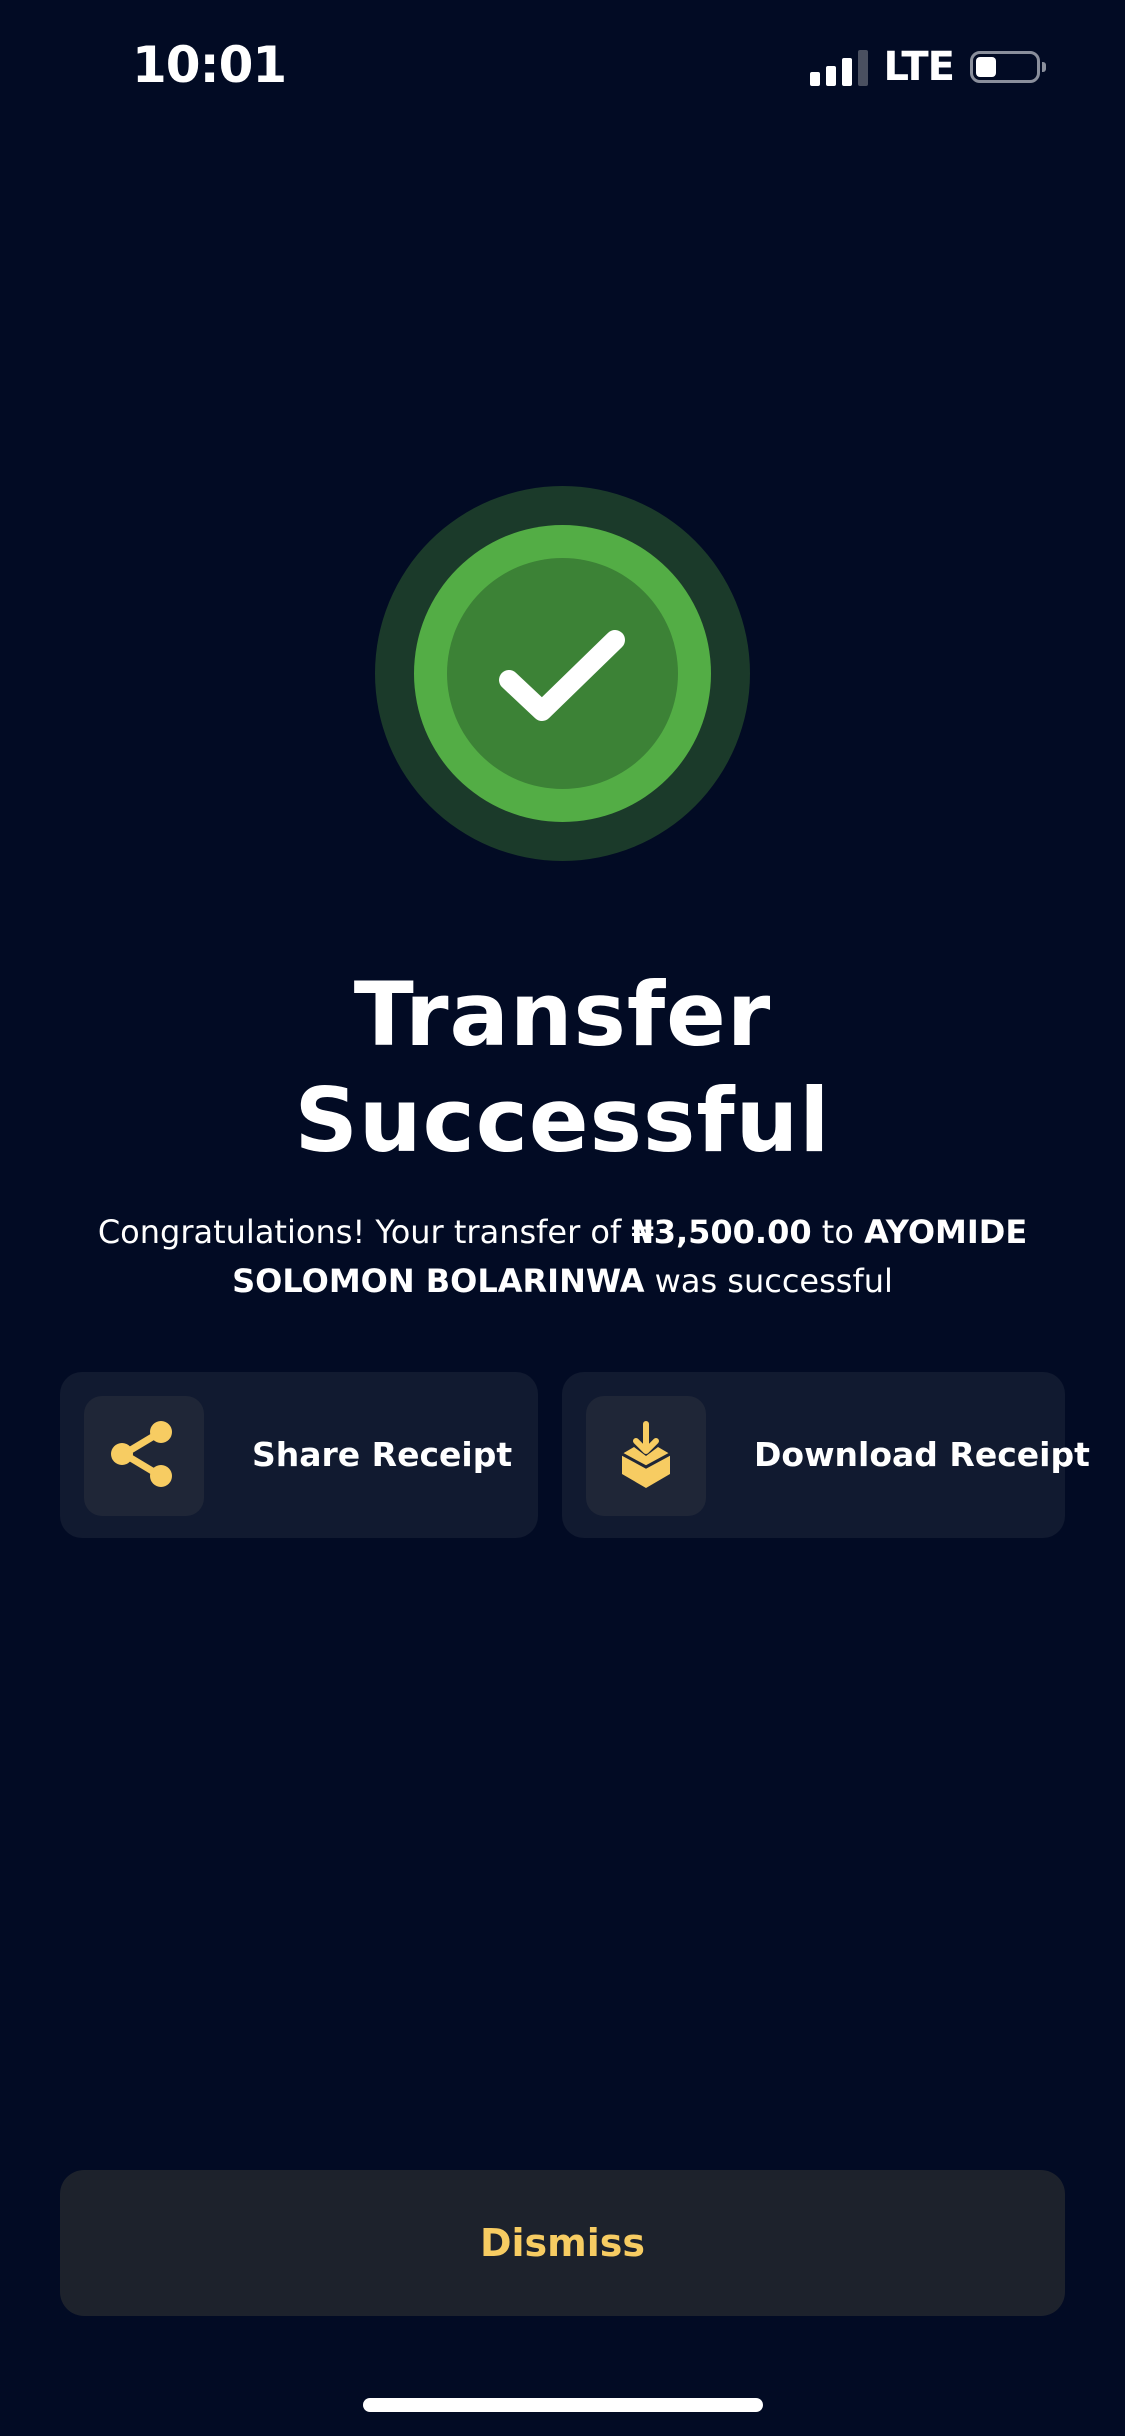  What do you see at coordinates (382, 1454) in the screenshot?
I see `share-receipt-label: Share Receipt` at bounding box center [382, 1454].